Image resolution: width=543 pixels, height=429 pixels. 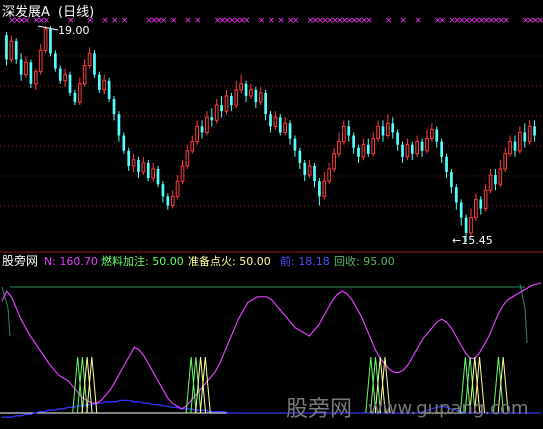 What do you see at coordinates (142, 261) in the screenshot?
I see `fuel-value-label: 燃料加注: 50.00` at bounding box center [142, 261].